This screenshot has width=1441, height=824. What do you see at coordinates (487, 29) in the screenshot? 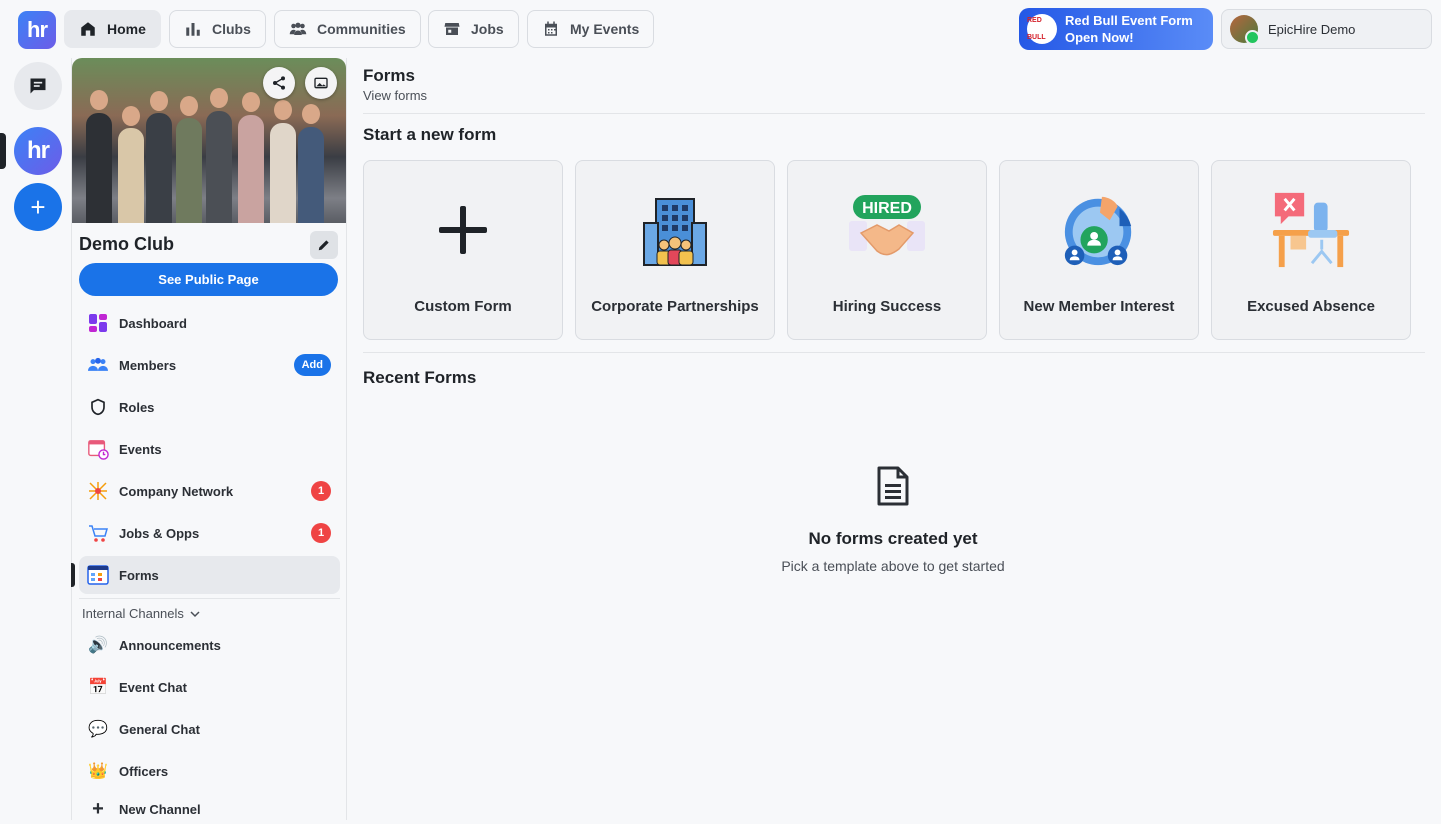
I see `nav-tab-label: Jobs` at bounding box center [487, 29].